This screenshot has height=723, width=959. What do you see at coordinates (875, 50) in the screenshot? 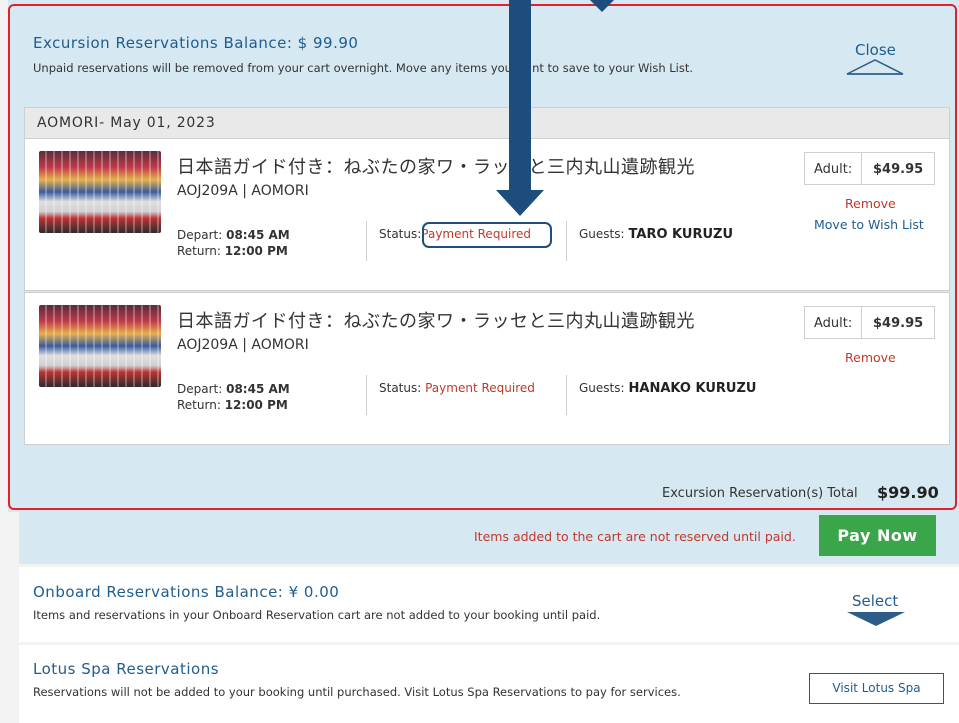
I see `close-link: Close` at bounding box center [875, 50].